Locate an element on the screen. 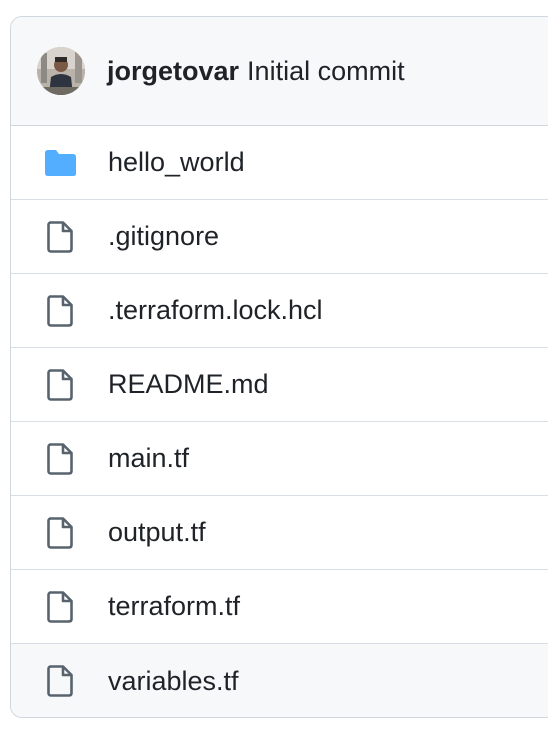  file-row-hello-world: hello_world is located at coordinates (279, 163).